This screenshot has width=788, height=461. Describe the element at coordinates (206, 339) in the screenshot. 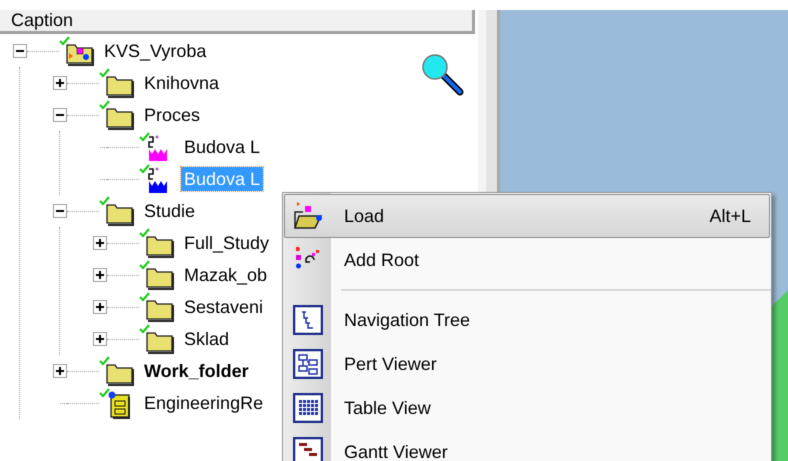

I see `tree-item: Sklad` at that location.